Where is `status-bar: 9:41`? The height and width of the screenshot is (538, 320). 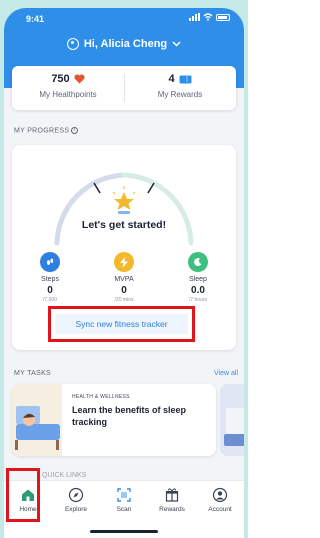
status-bar: 9:41 is located at coordinates (124, 18).